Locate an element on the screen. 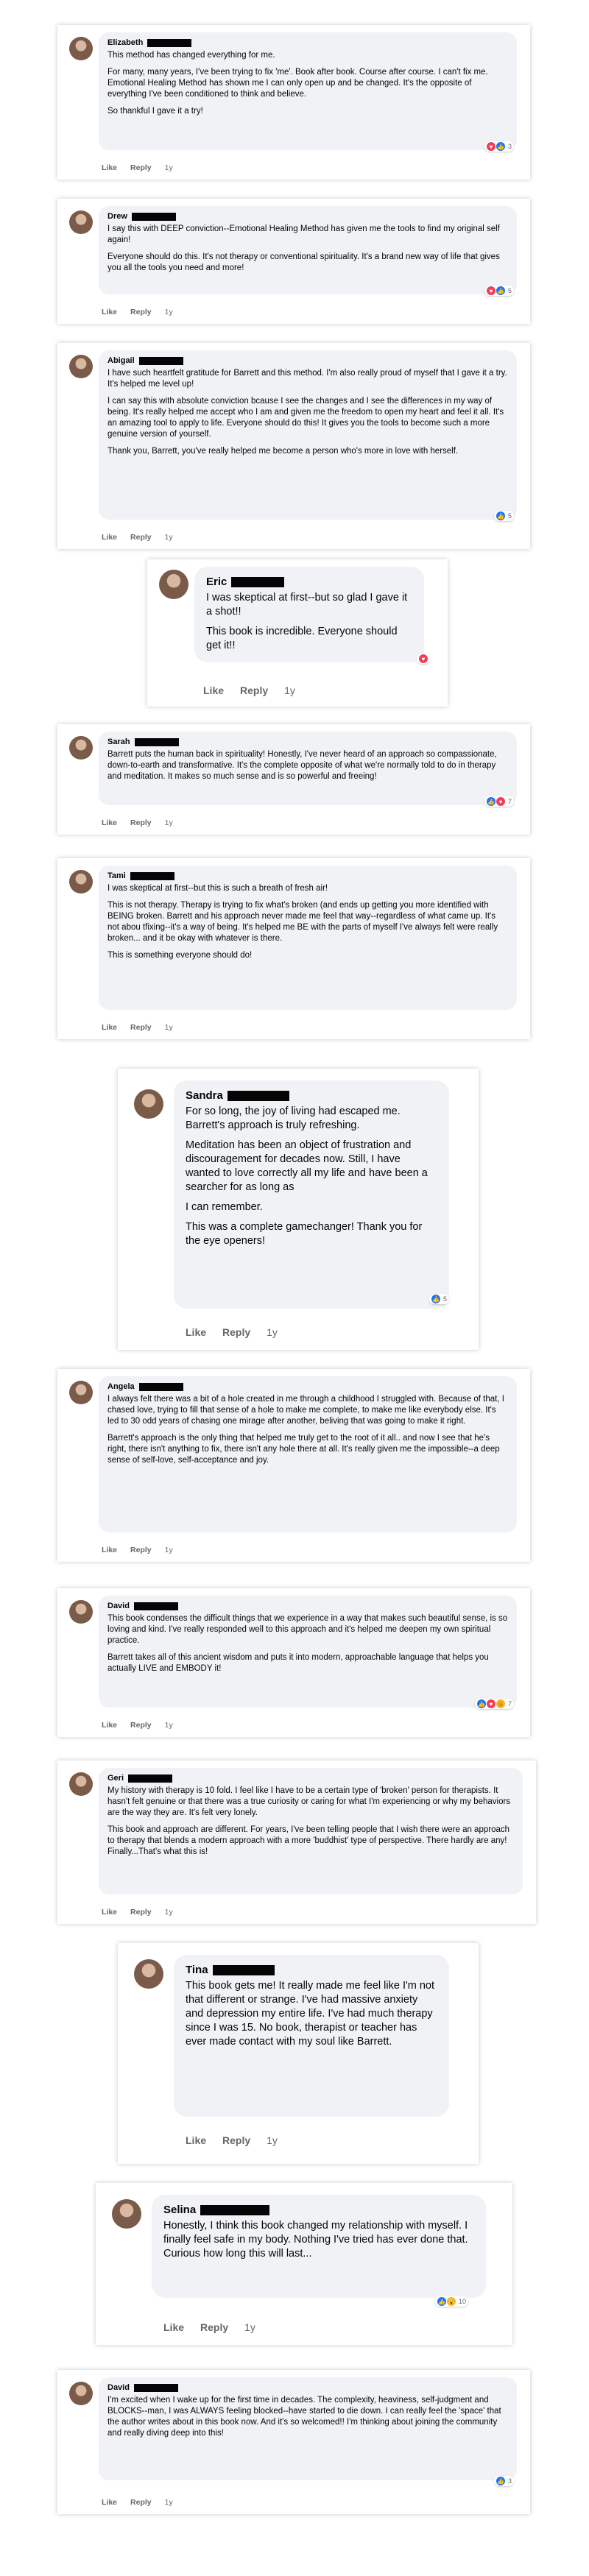 This screenshot has width=589, height=2576. commenter-name: Elizabeth is located at coordinates (125, 42).